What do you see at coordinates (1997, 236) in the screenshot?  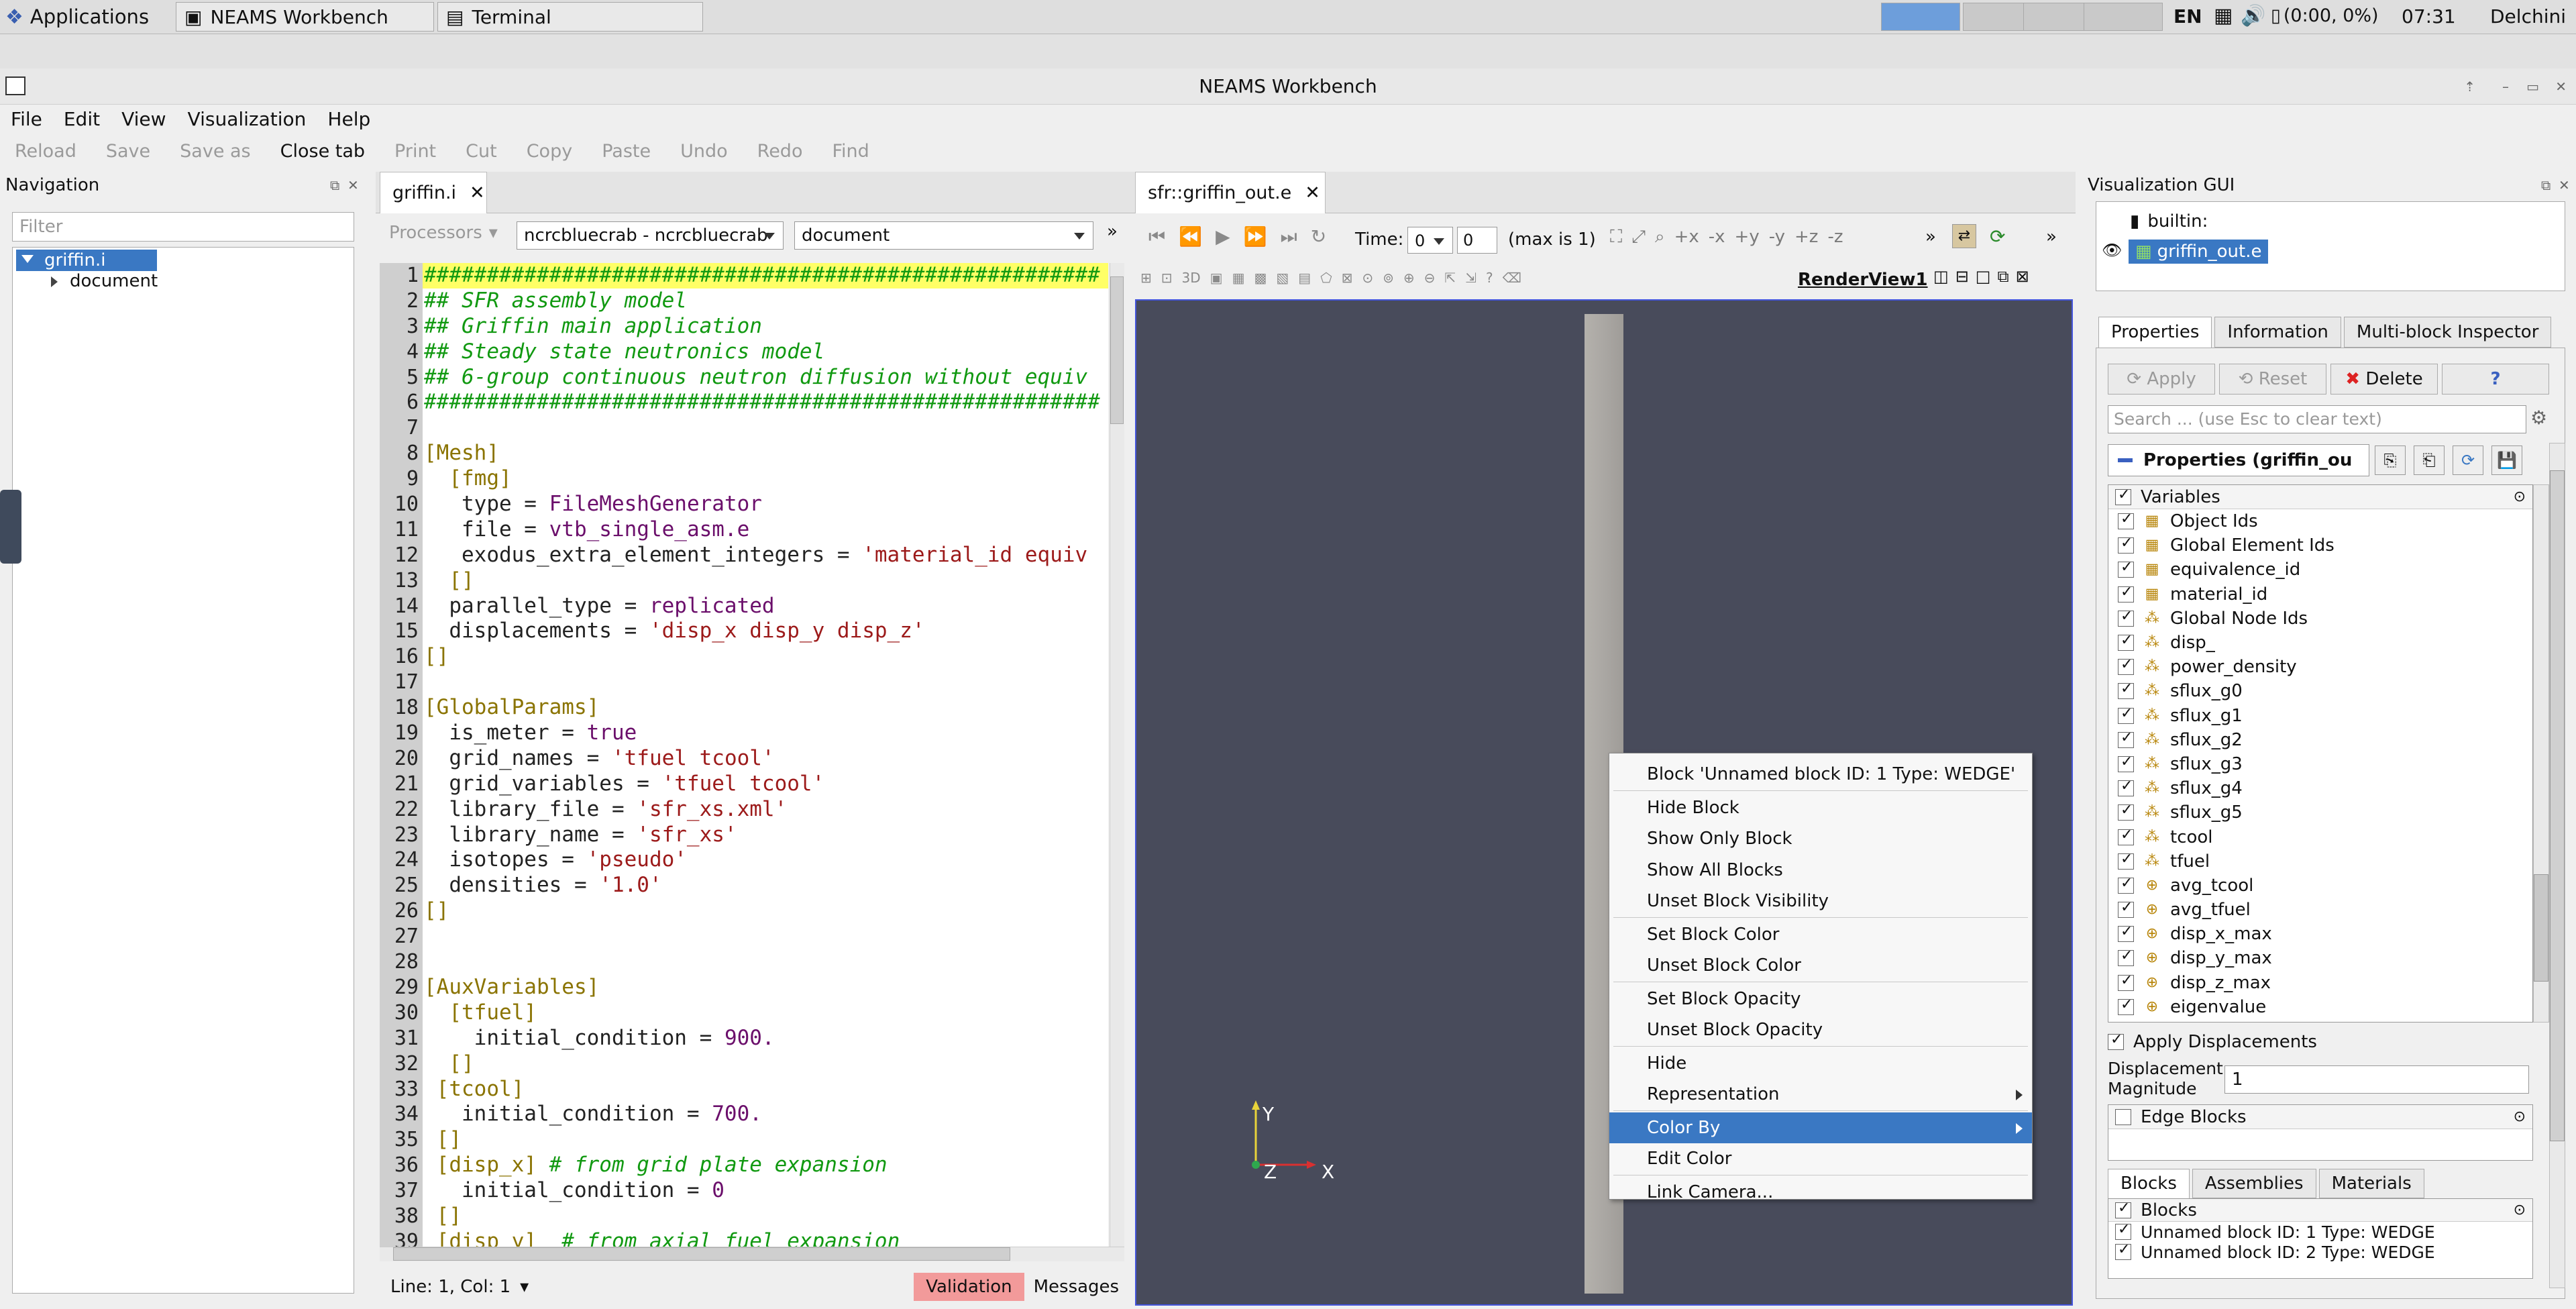 I see `refresh-icon: ⟳` at bounding box center [1997, 236].